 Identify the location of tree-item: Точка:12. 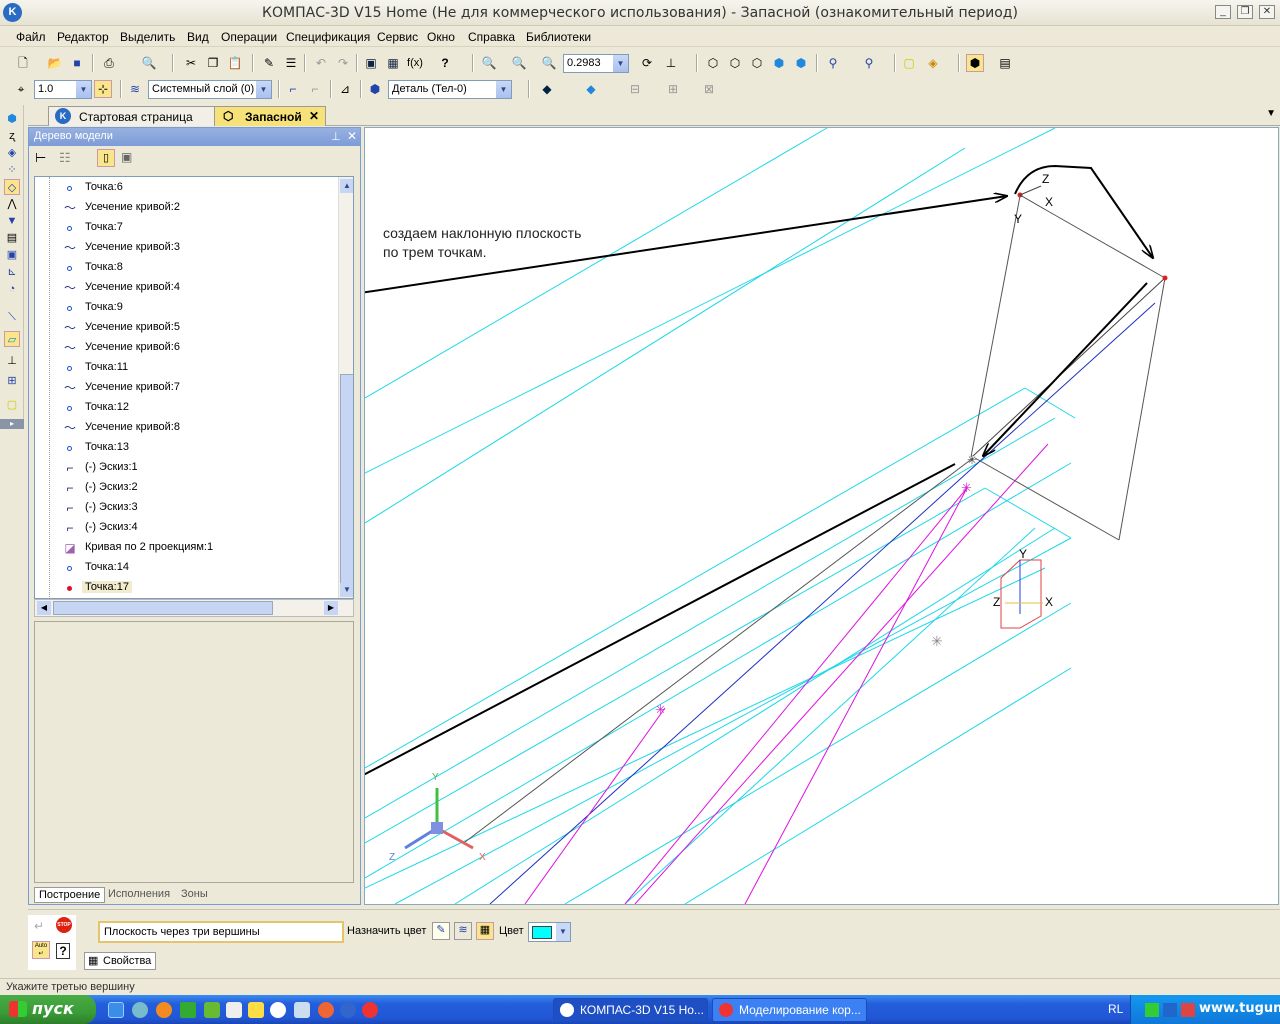
(187, 408).